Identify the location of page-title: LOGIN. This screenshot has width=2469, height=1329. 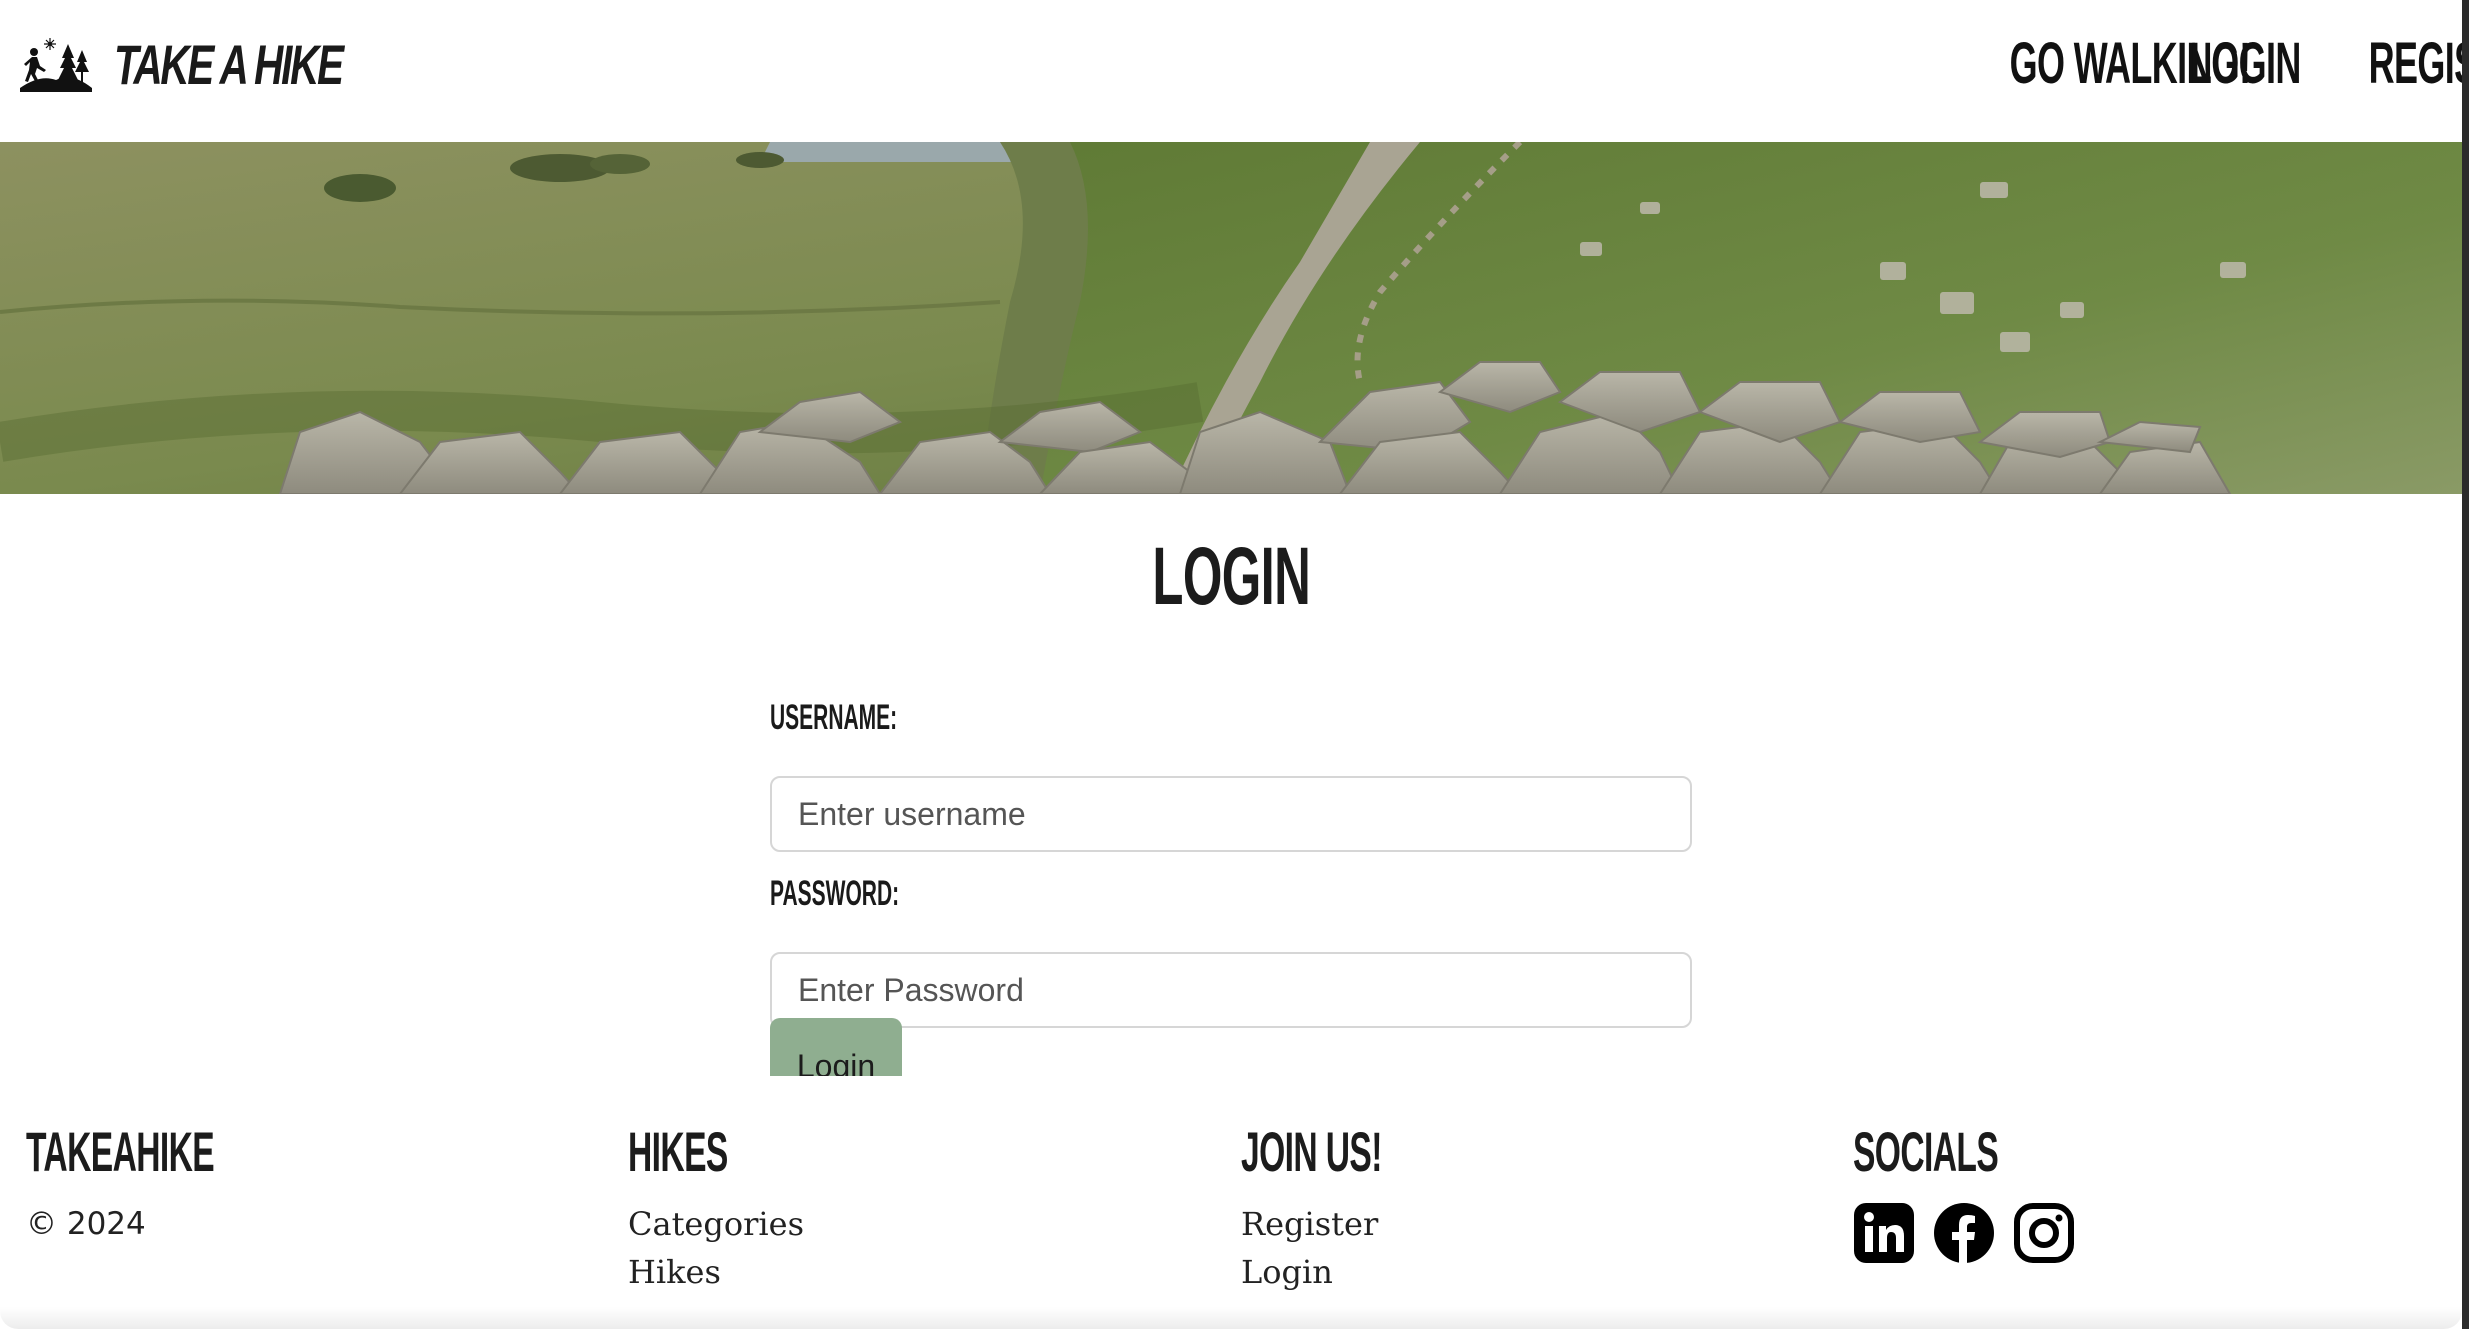
(1231, 576).